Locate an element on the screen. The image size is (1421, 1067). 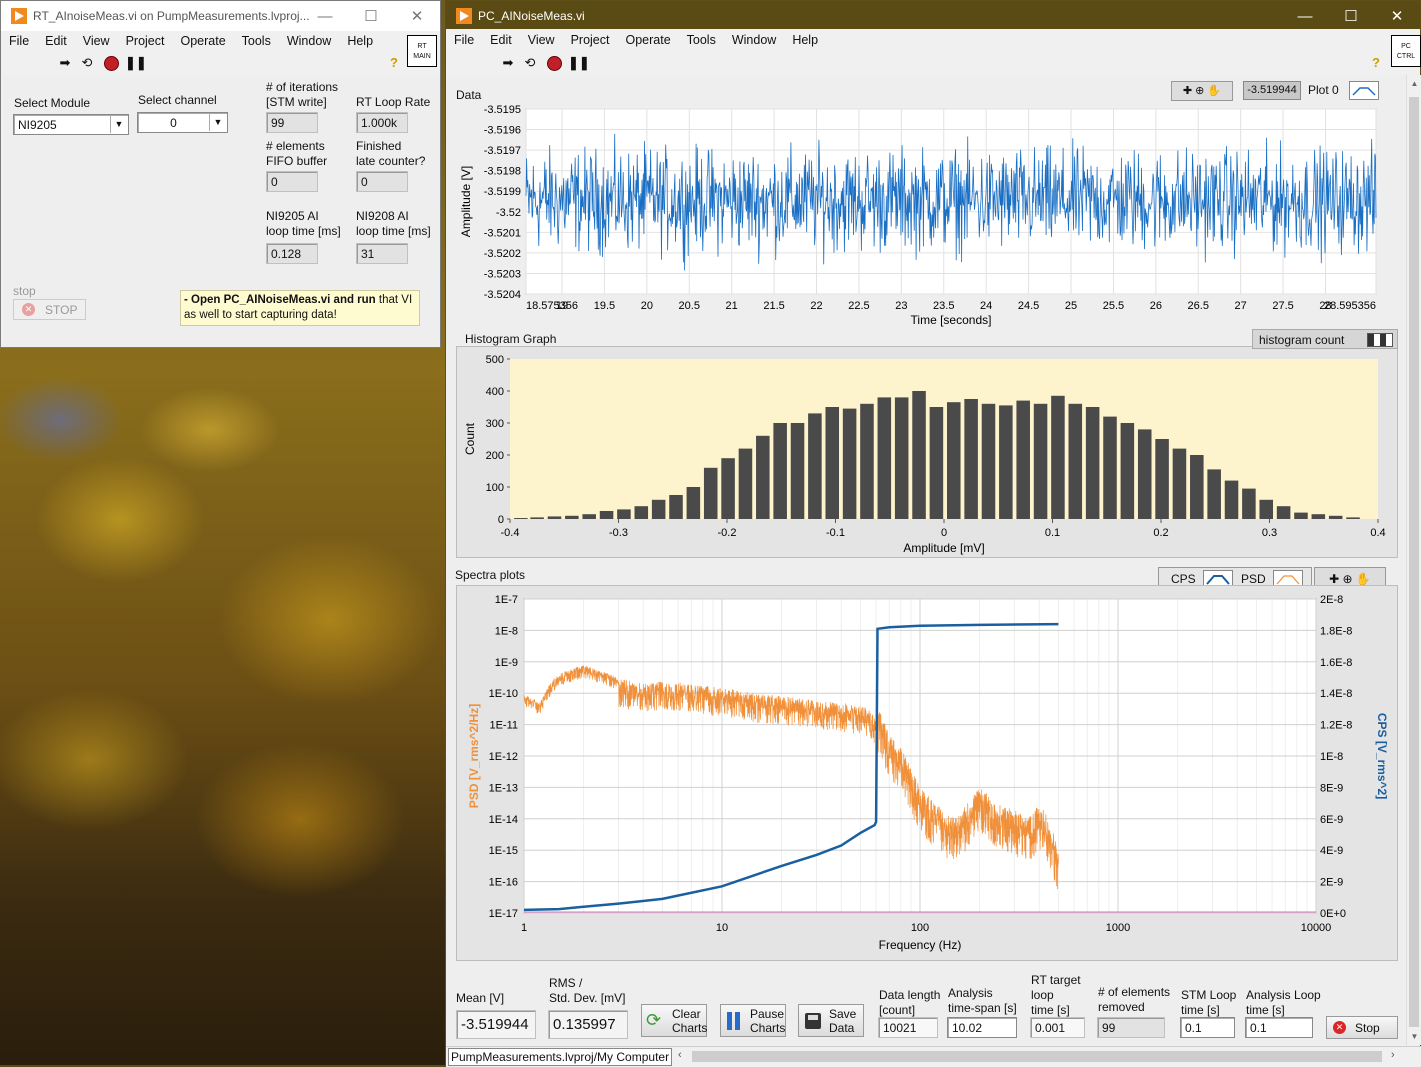
stm-loop-input: 0.1 is located at coordinates (1207, 1027).